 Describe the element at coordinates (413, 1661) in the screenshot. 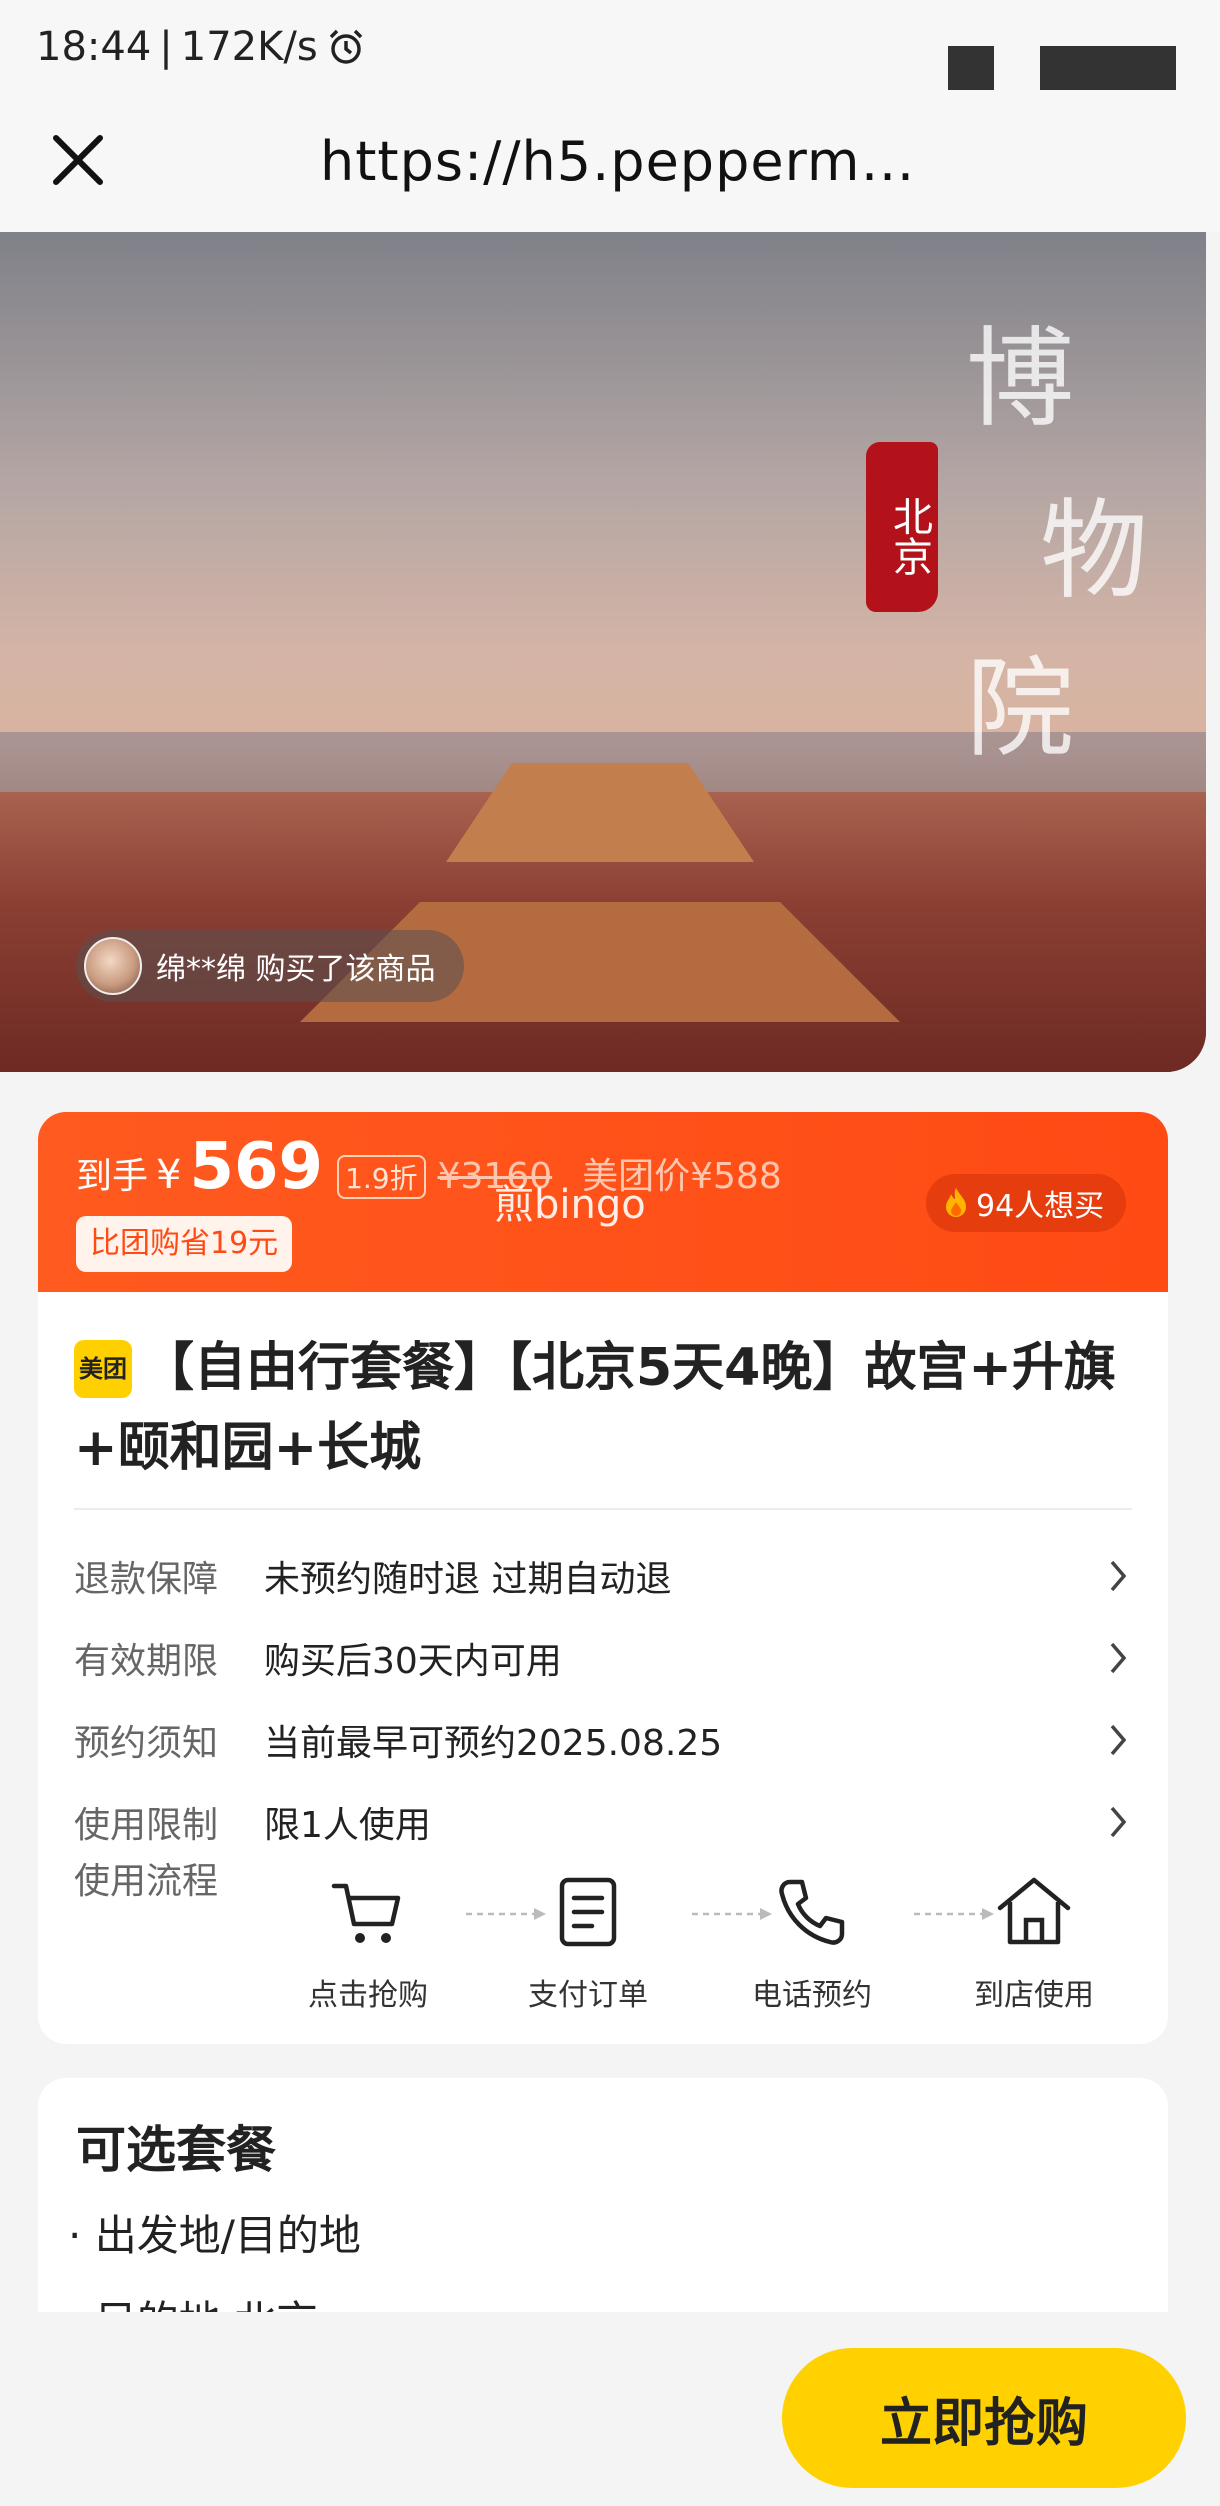

I see `info-row-value: 购买后30天内可用` at that location.